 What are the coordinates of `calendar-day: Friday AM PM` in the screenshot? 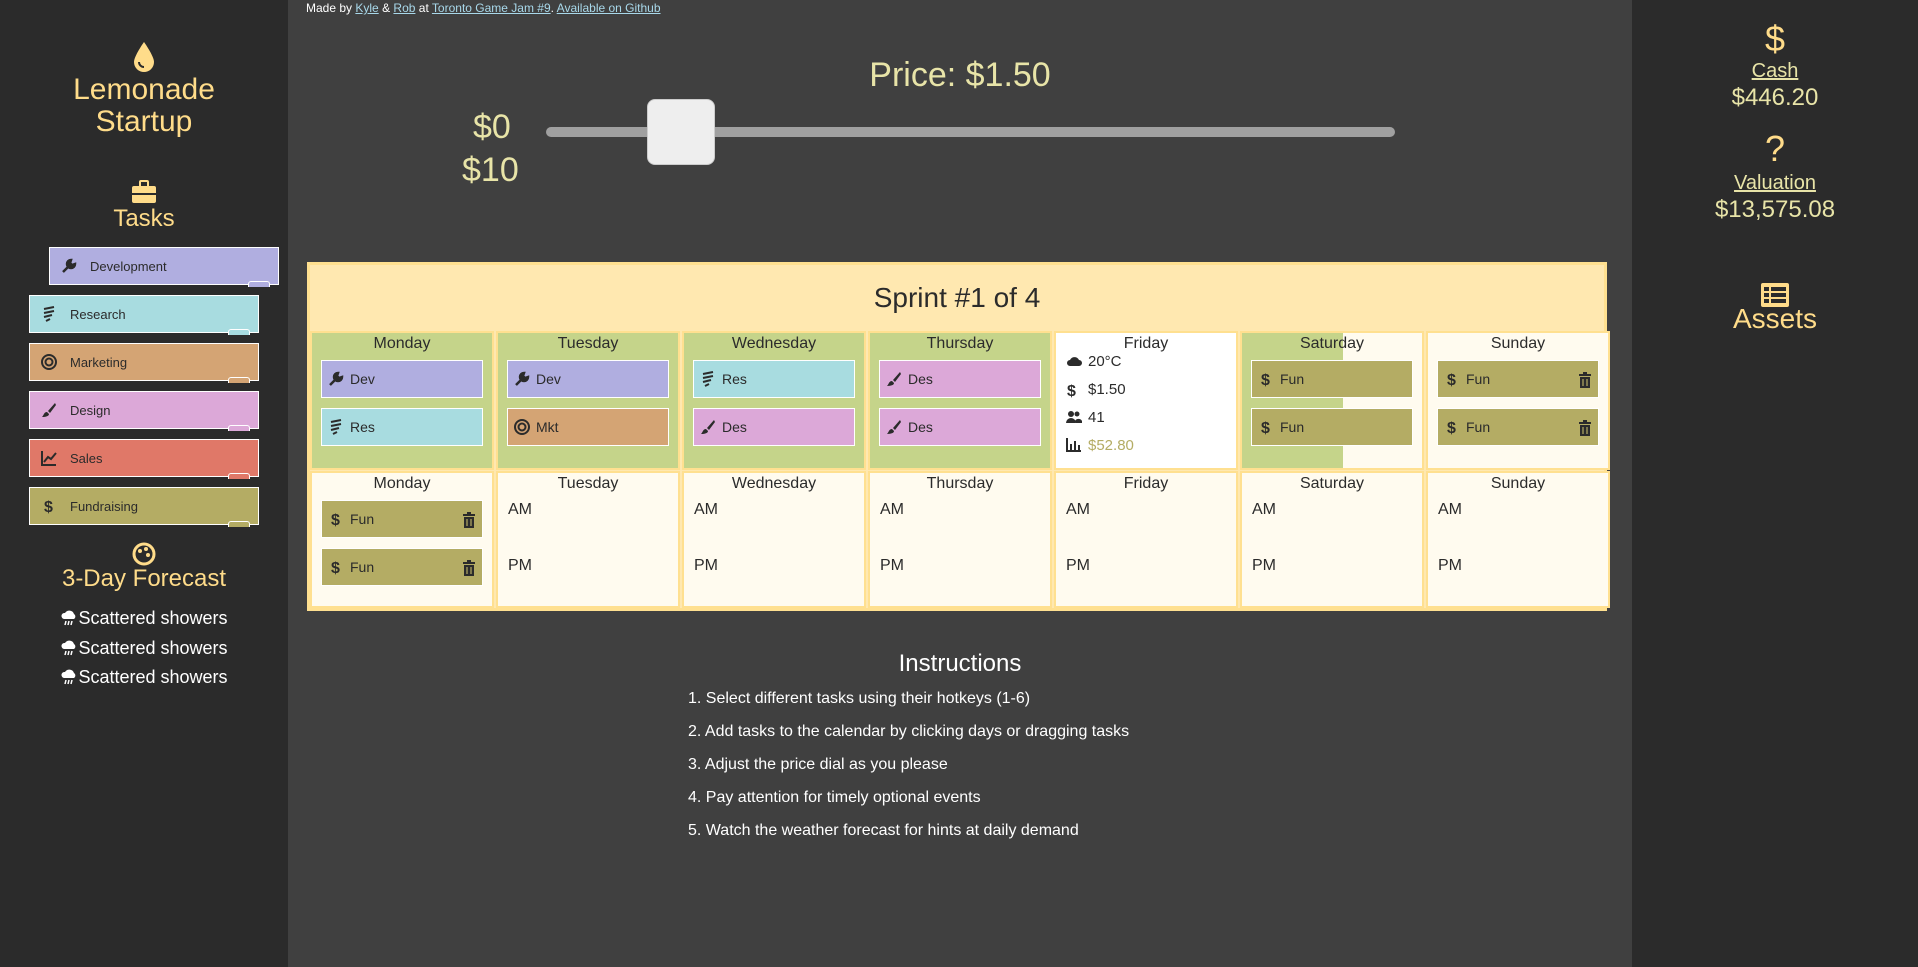 It's located at (1146, 539).